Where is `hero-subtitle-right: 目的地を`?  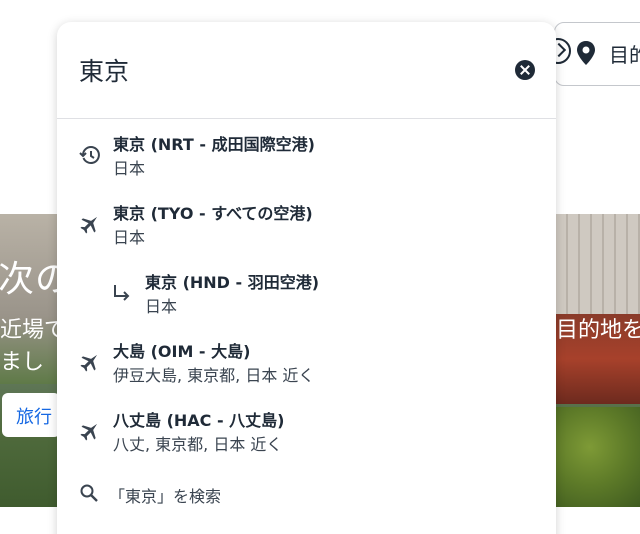
hero-subtitle-right: 目的地を is located at coordinates (598, 330).